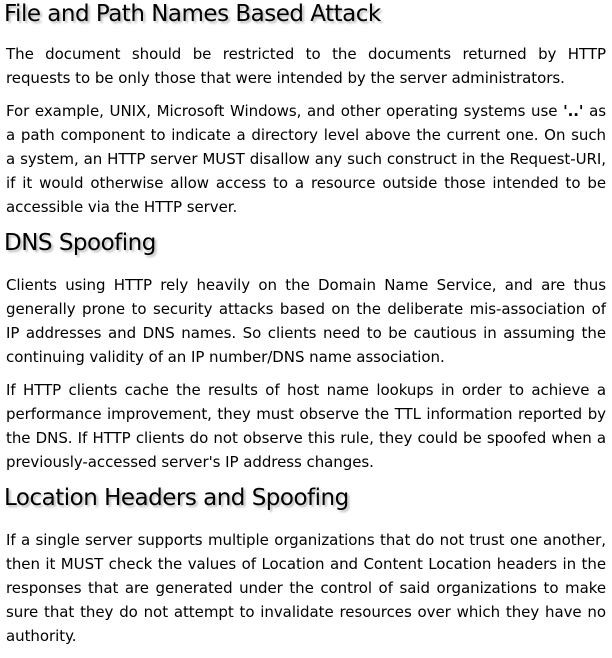  What do you see at coordinates (176, 498) in the screenshot?
I see `section-heading-location-headers: Location Headers and Spoofing` at bounding box center [176, 498].